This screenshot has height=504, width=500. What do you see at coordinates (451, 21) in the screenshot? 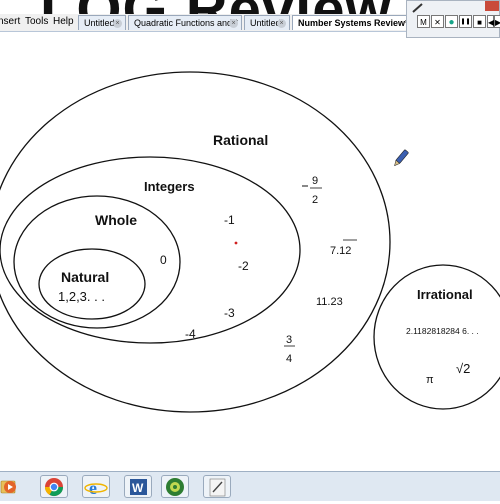
I see `record-button: ●` at bounding box center [451, 21].